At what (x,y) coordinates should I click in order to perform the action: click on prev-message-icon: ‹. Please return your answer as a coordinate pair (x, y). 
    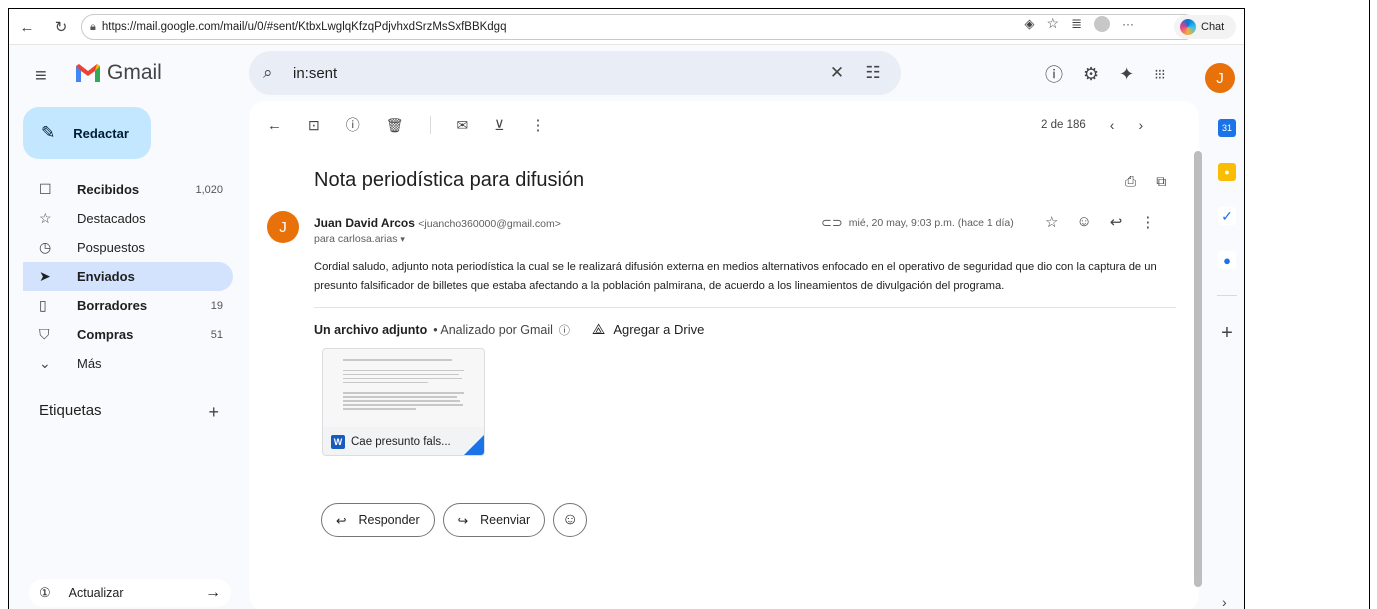
    Looking at the image, I should click on (1112, 125).